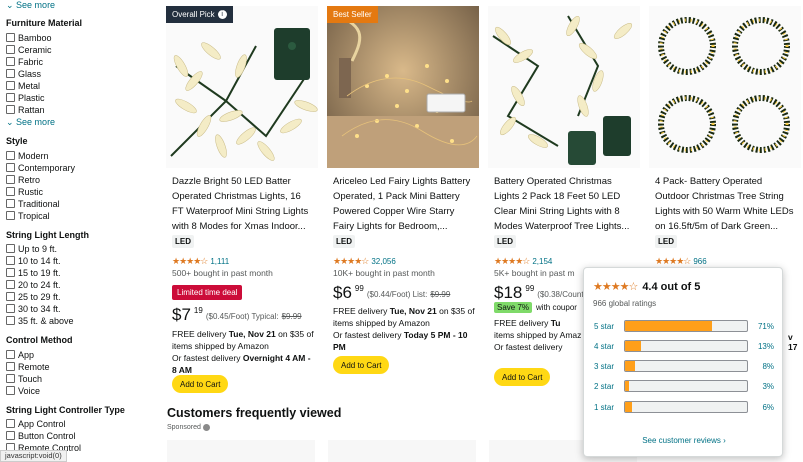 Image resolution: width=803 pixels, height=462 pixels. Describe the element at coordinates (24, 61) in the screenshot. I see `filter-fabric: Fabric` at that location.